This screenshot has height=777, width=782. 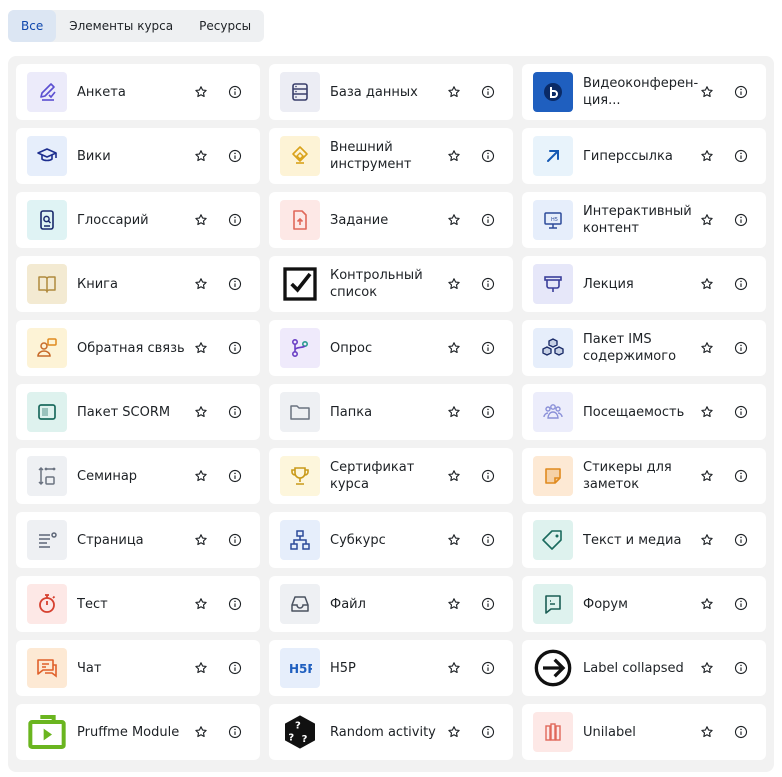 What do you see at coordinates (138, 156) in the screenshot?
I see `module-card-wiki: Вики` at bounding box center [138, 156].